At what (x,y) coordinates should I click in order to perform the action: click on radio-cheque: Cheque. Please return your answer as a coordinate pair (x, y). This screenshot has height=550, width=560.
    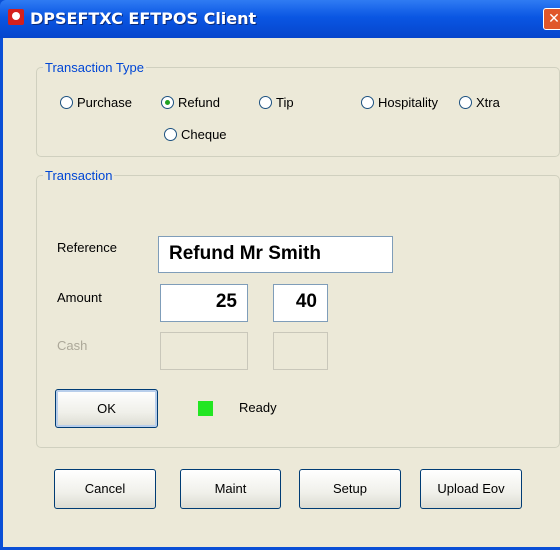
    Looking at the image, I should click on (195, 134).